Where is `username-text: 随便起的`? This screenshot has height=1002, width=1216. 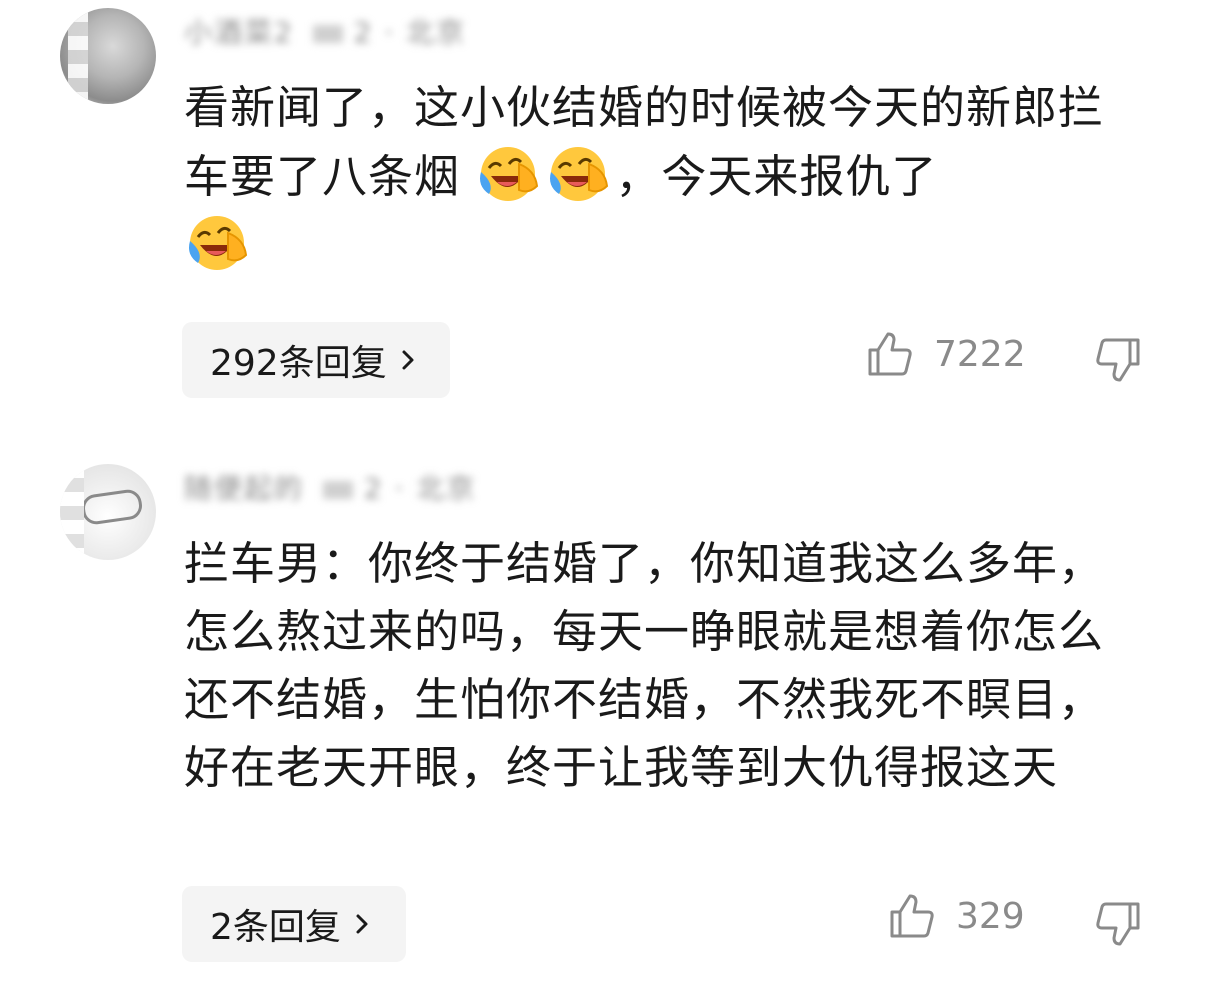
username-text: 随便起的 is located at coordinates (244, 488).